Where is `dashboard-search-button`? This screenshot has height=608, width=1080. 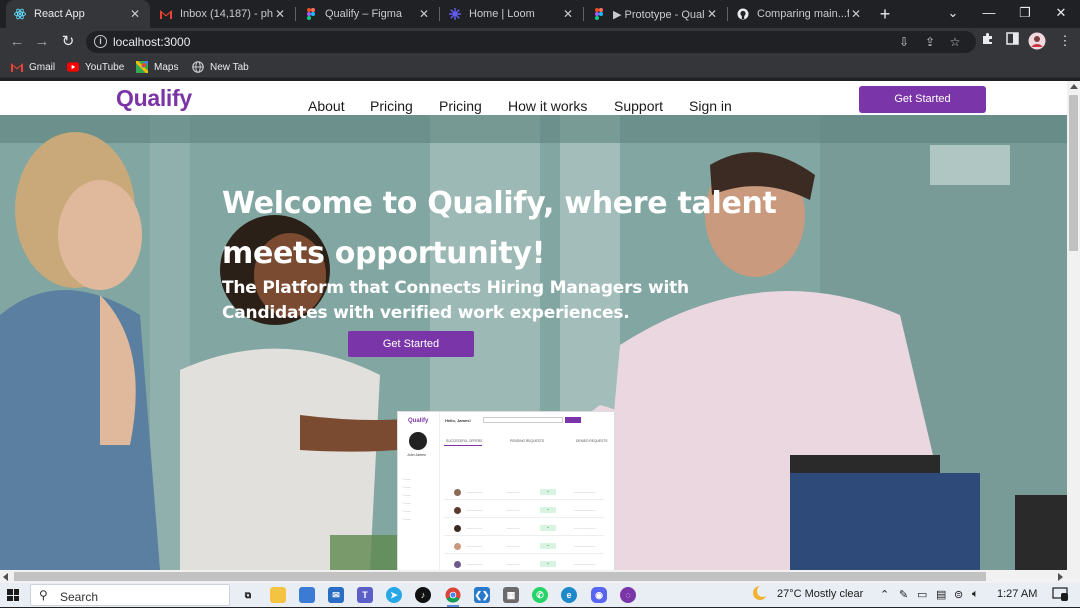
dashboard-search-button is located at coordinates (573, 420).